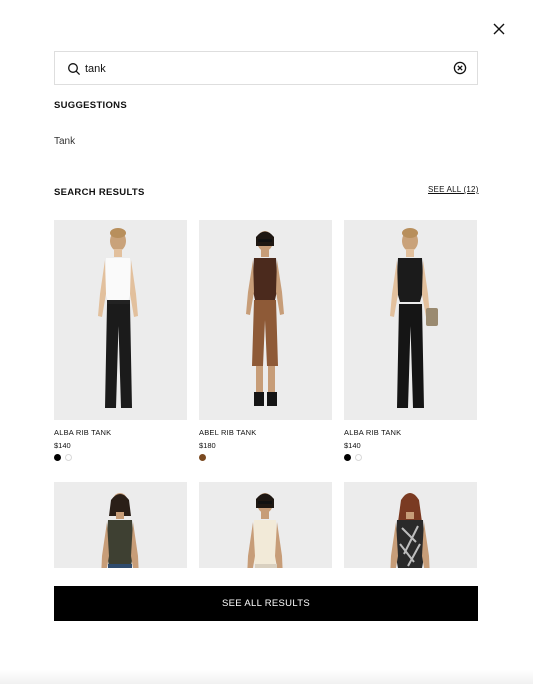  Describe the element at coordinates (202, 457) in the screenshot. I see `swatch-brown` at that location.